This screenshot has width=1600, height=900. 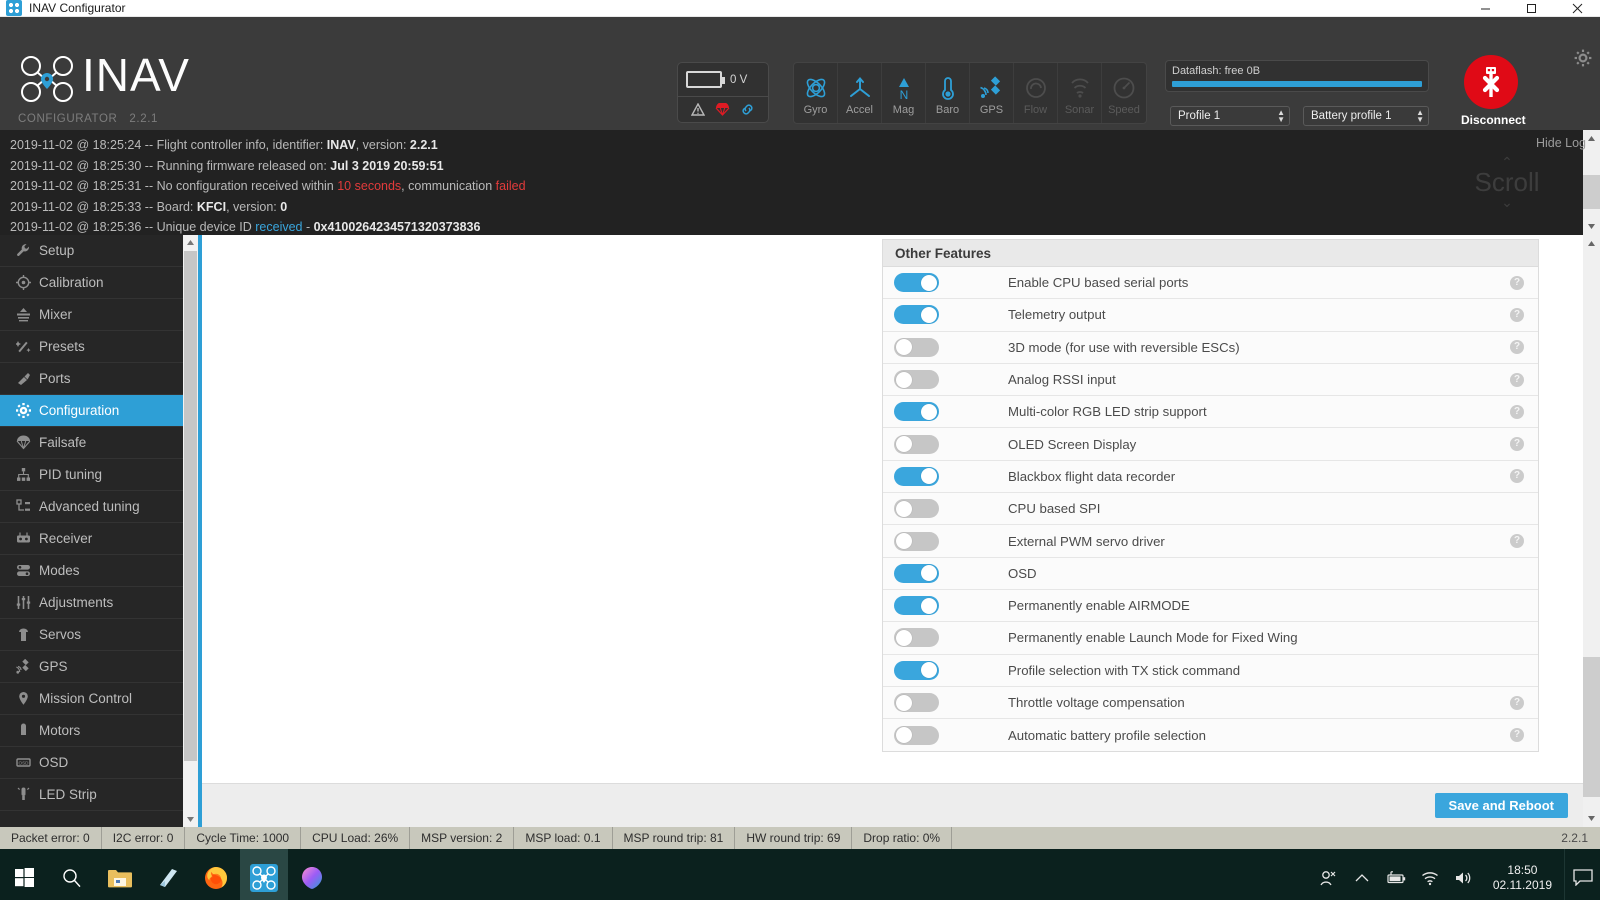 What do you see at coordinates (91, 603) in the screenshot?
I see `sidebar-item-adjustments: Adjustments` at bounding box center [91, 603].